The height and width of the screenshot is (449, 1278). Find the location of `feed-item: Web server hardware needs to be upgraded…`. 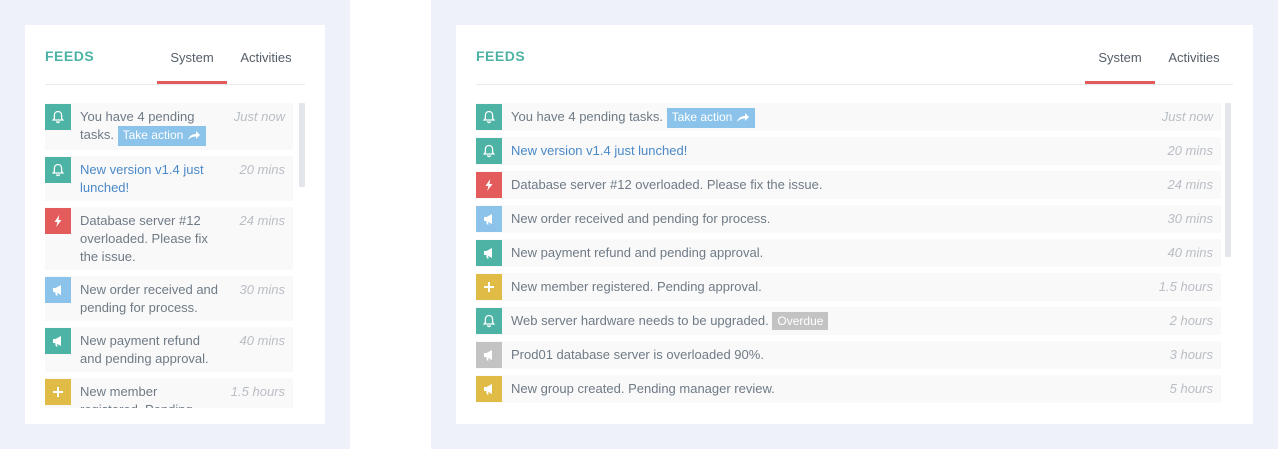

feed-item: Web server hardware needs to be upgraded… is located at coordinates (848, 321).